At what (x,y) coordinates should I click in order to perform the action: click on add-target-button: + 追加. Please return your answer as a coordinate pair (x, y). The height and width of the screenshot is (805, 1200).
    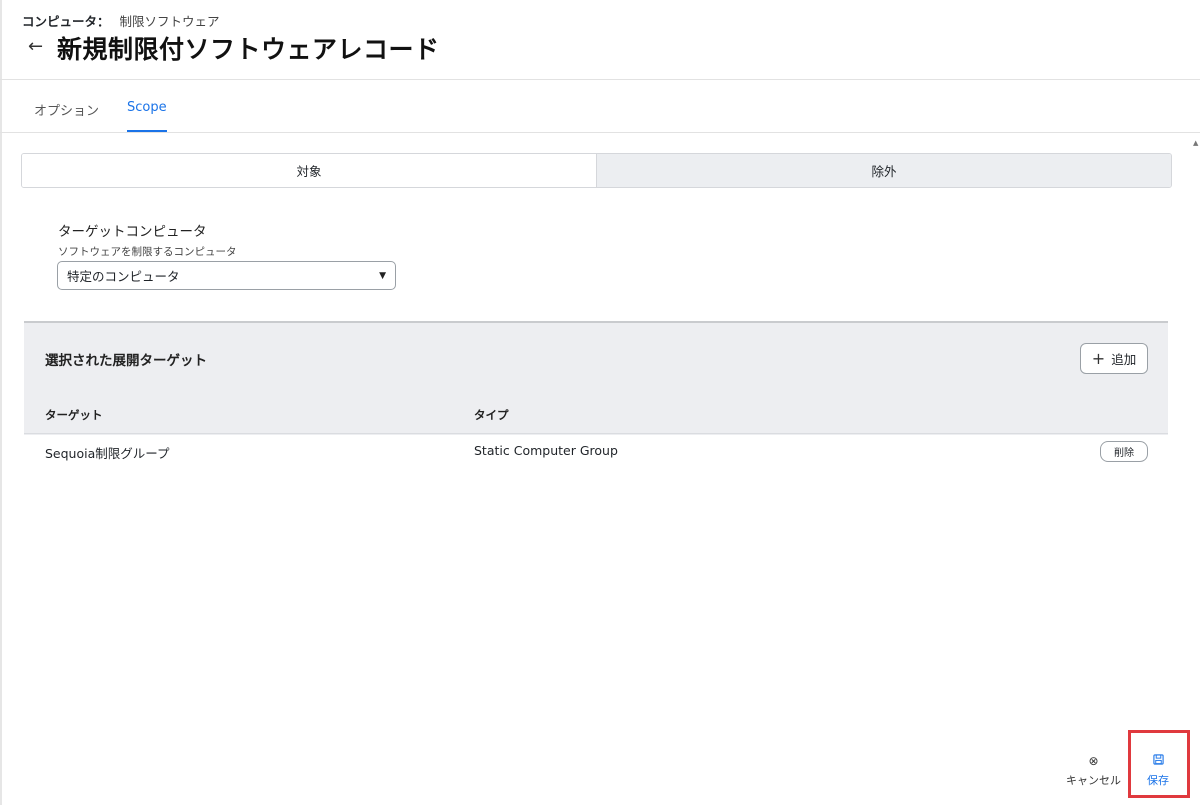
    Looking at the image, I should click on (1114, 358).